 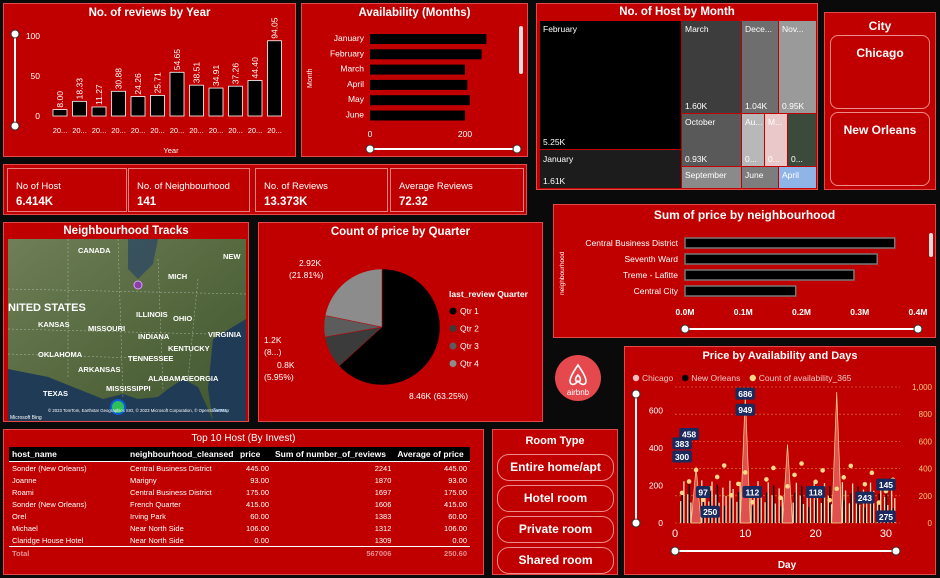 I want to click on table-row: Orel Irving Park 60.00 1383 60.00, so click(x=239, y=516).